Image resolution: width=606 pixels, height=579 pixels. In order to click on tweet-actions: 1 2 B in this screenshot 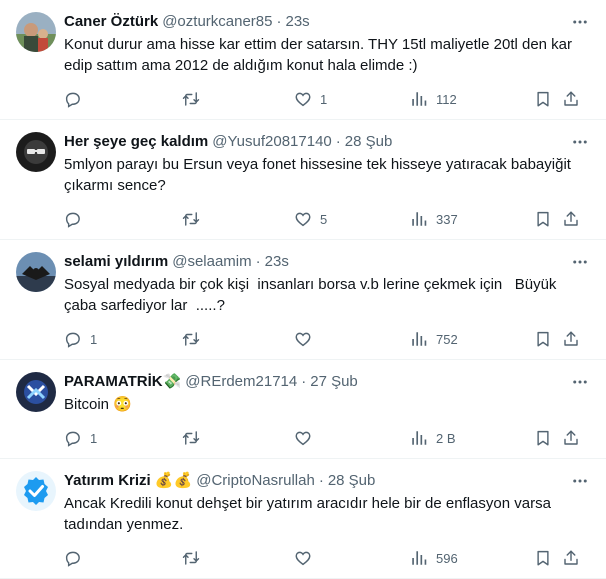, I will do `click(329, 438)`.